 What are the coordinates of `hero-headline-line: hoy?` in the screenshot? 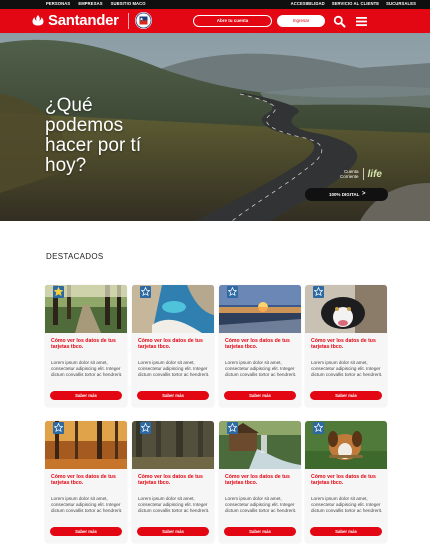 It's located at (66, 165).